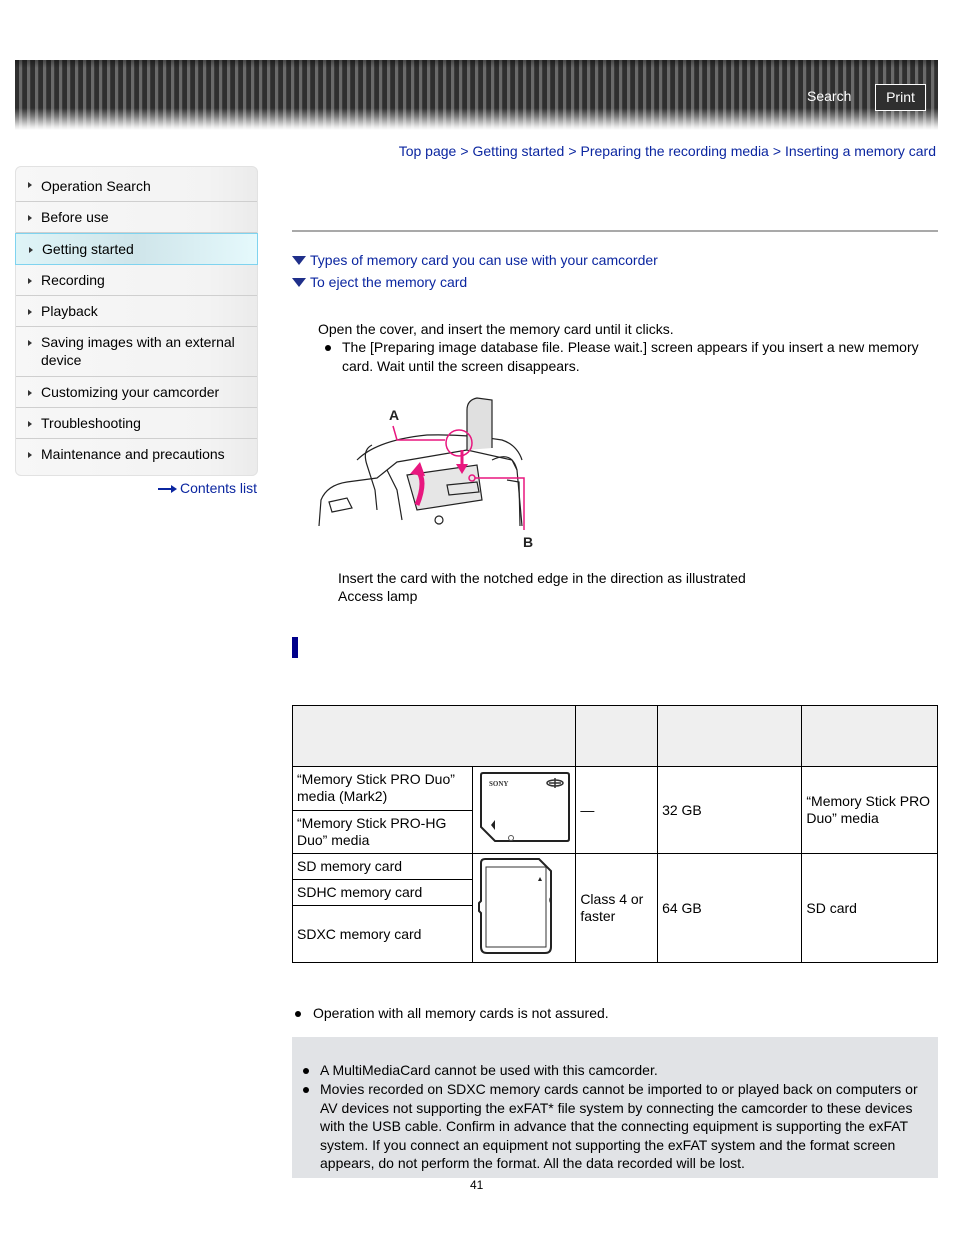 This screenshot has width=954, height=1235. I want to click on sidebar-item-troubleshooting: Troubleshooting, so click(136, 423).